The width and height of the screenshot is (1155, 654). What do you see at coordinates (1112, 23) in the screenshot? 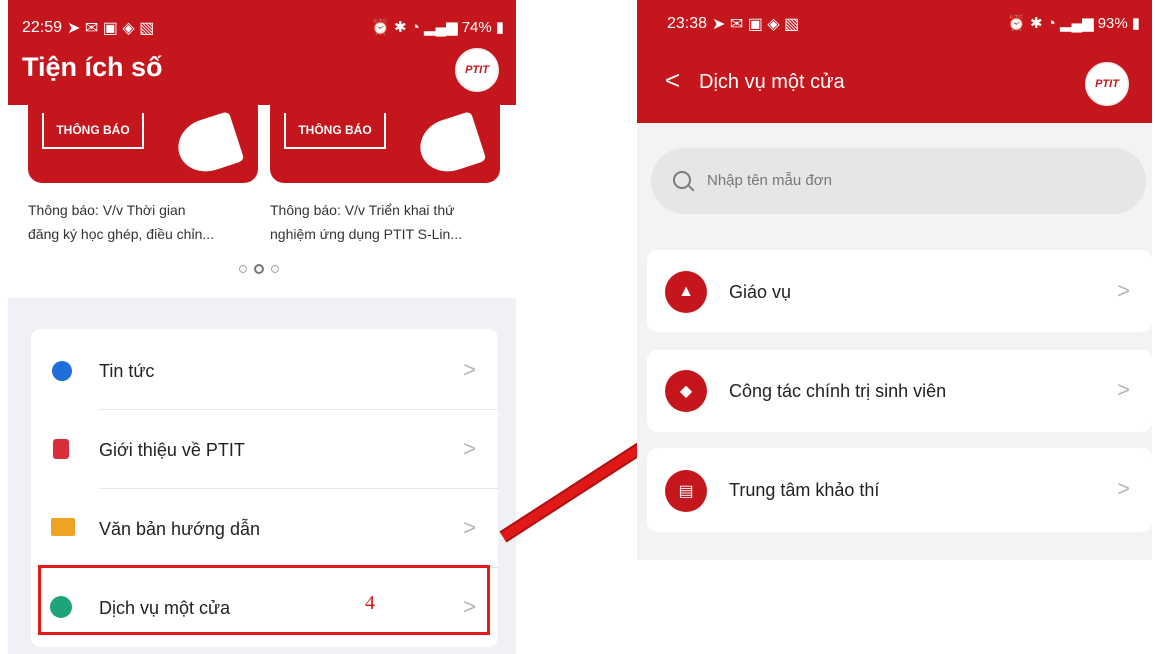
I see `battery-level: 93%` at bounding box center [1112, 23].